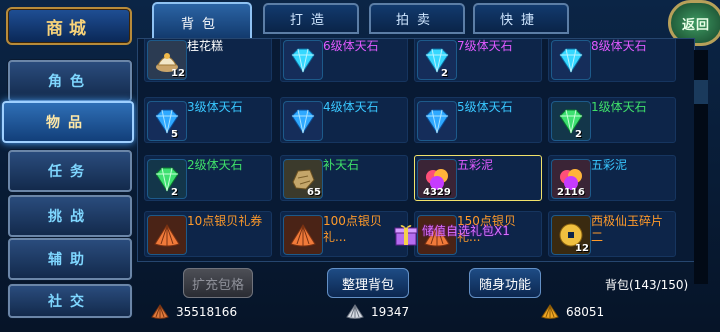  Describe the element at coordinates (571, 192) in the screenshot. I see `item-count: 2116` at that location.